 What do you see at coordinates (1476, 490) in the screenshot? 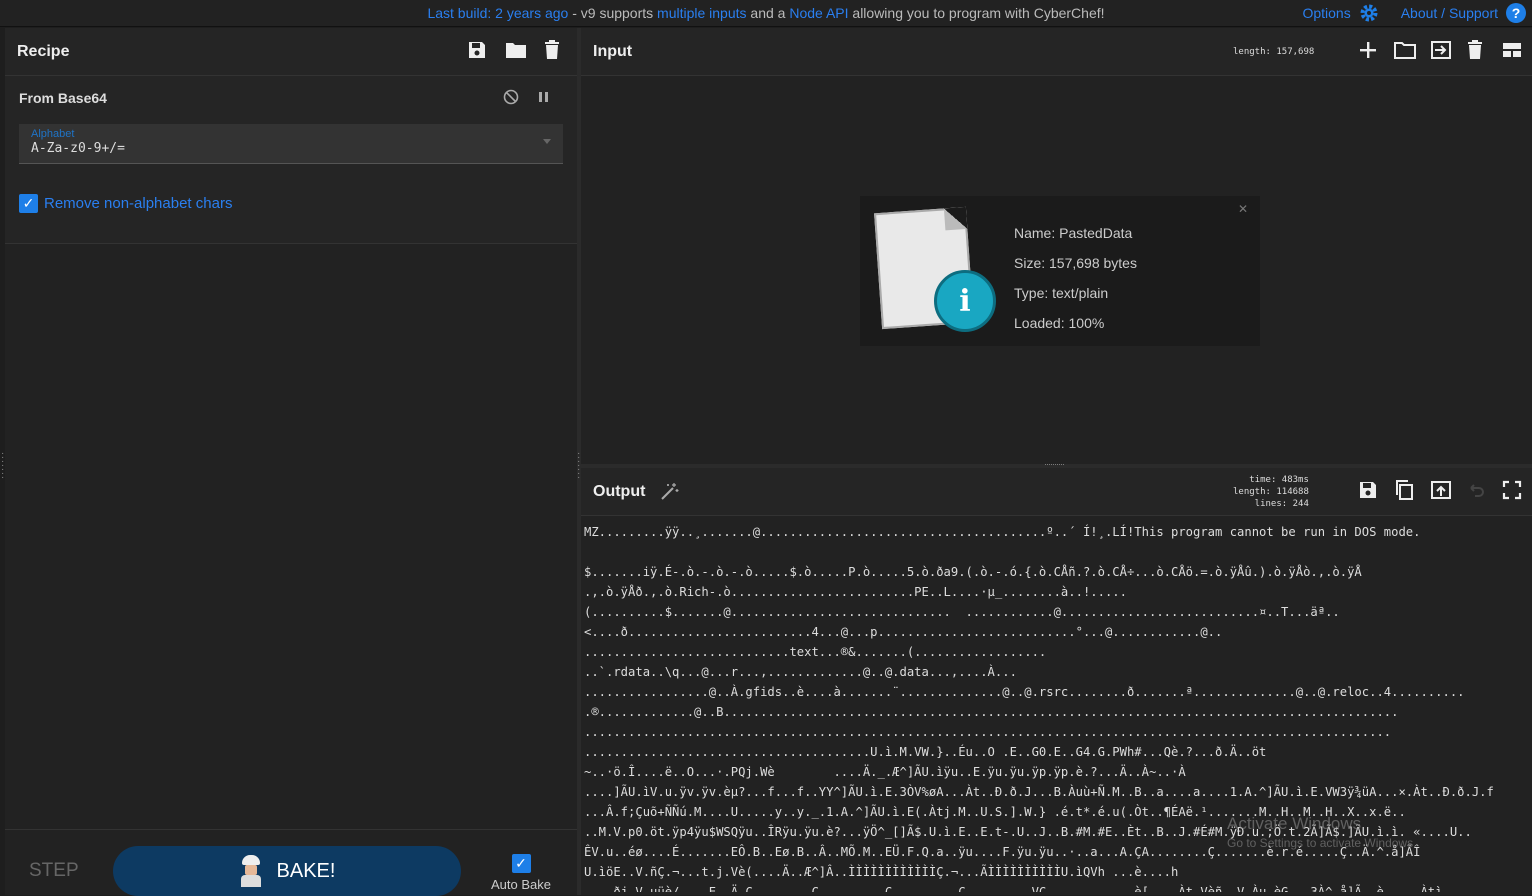
I see `undo-icon` at bounding box center [1476, 490].